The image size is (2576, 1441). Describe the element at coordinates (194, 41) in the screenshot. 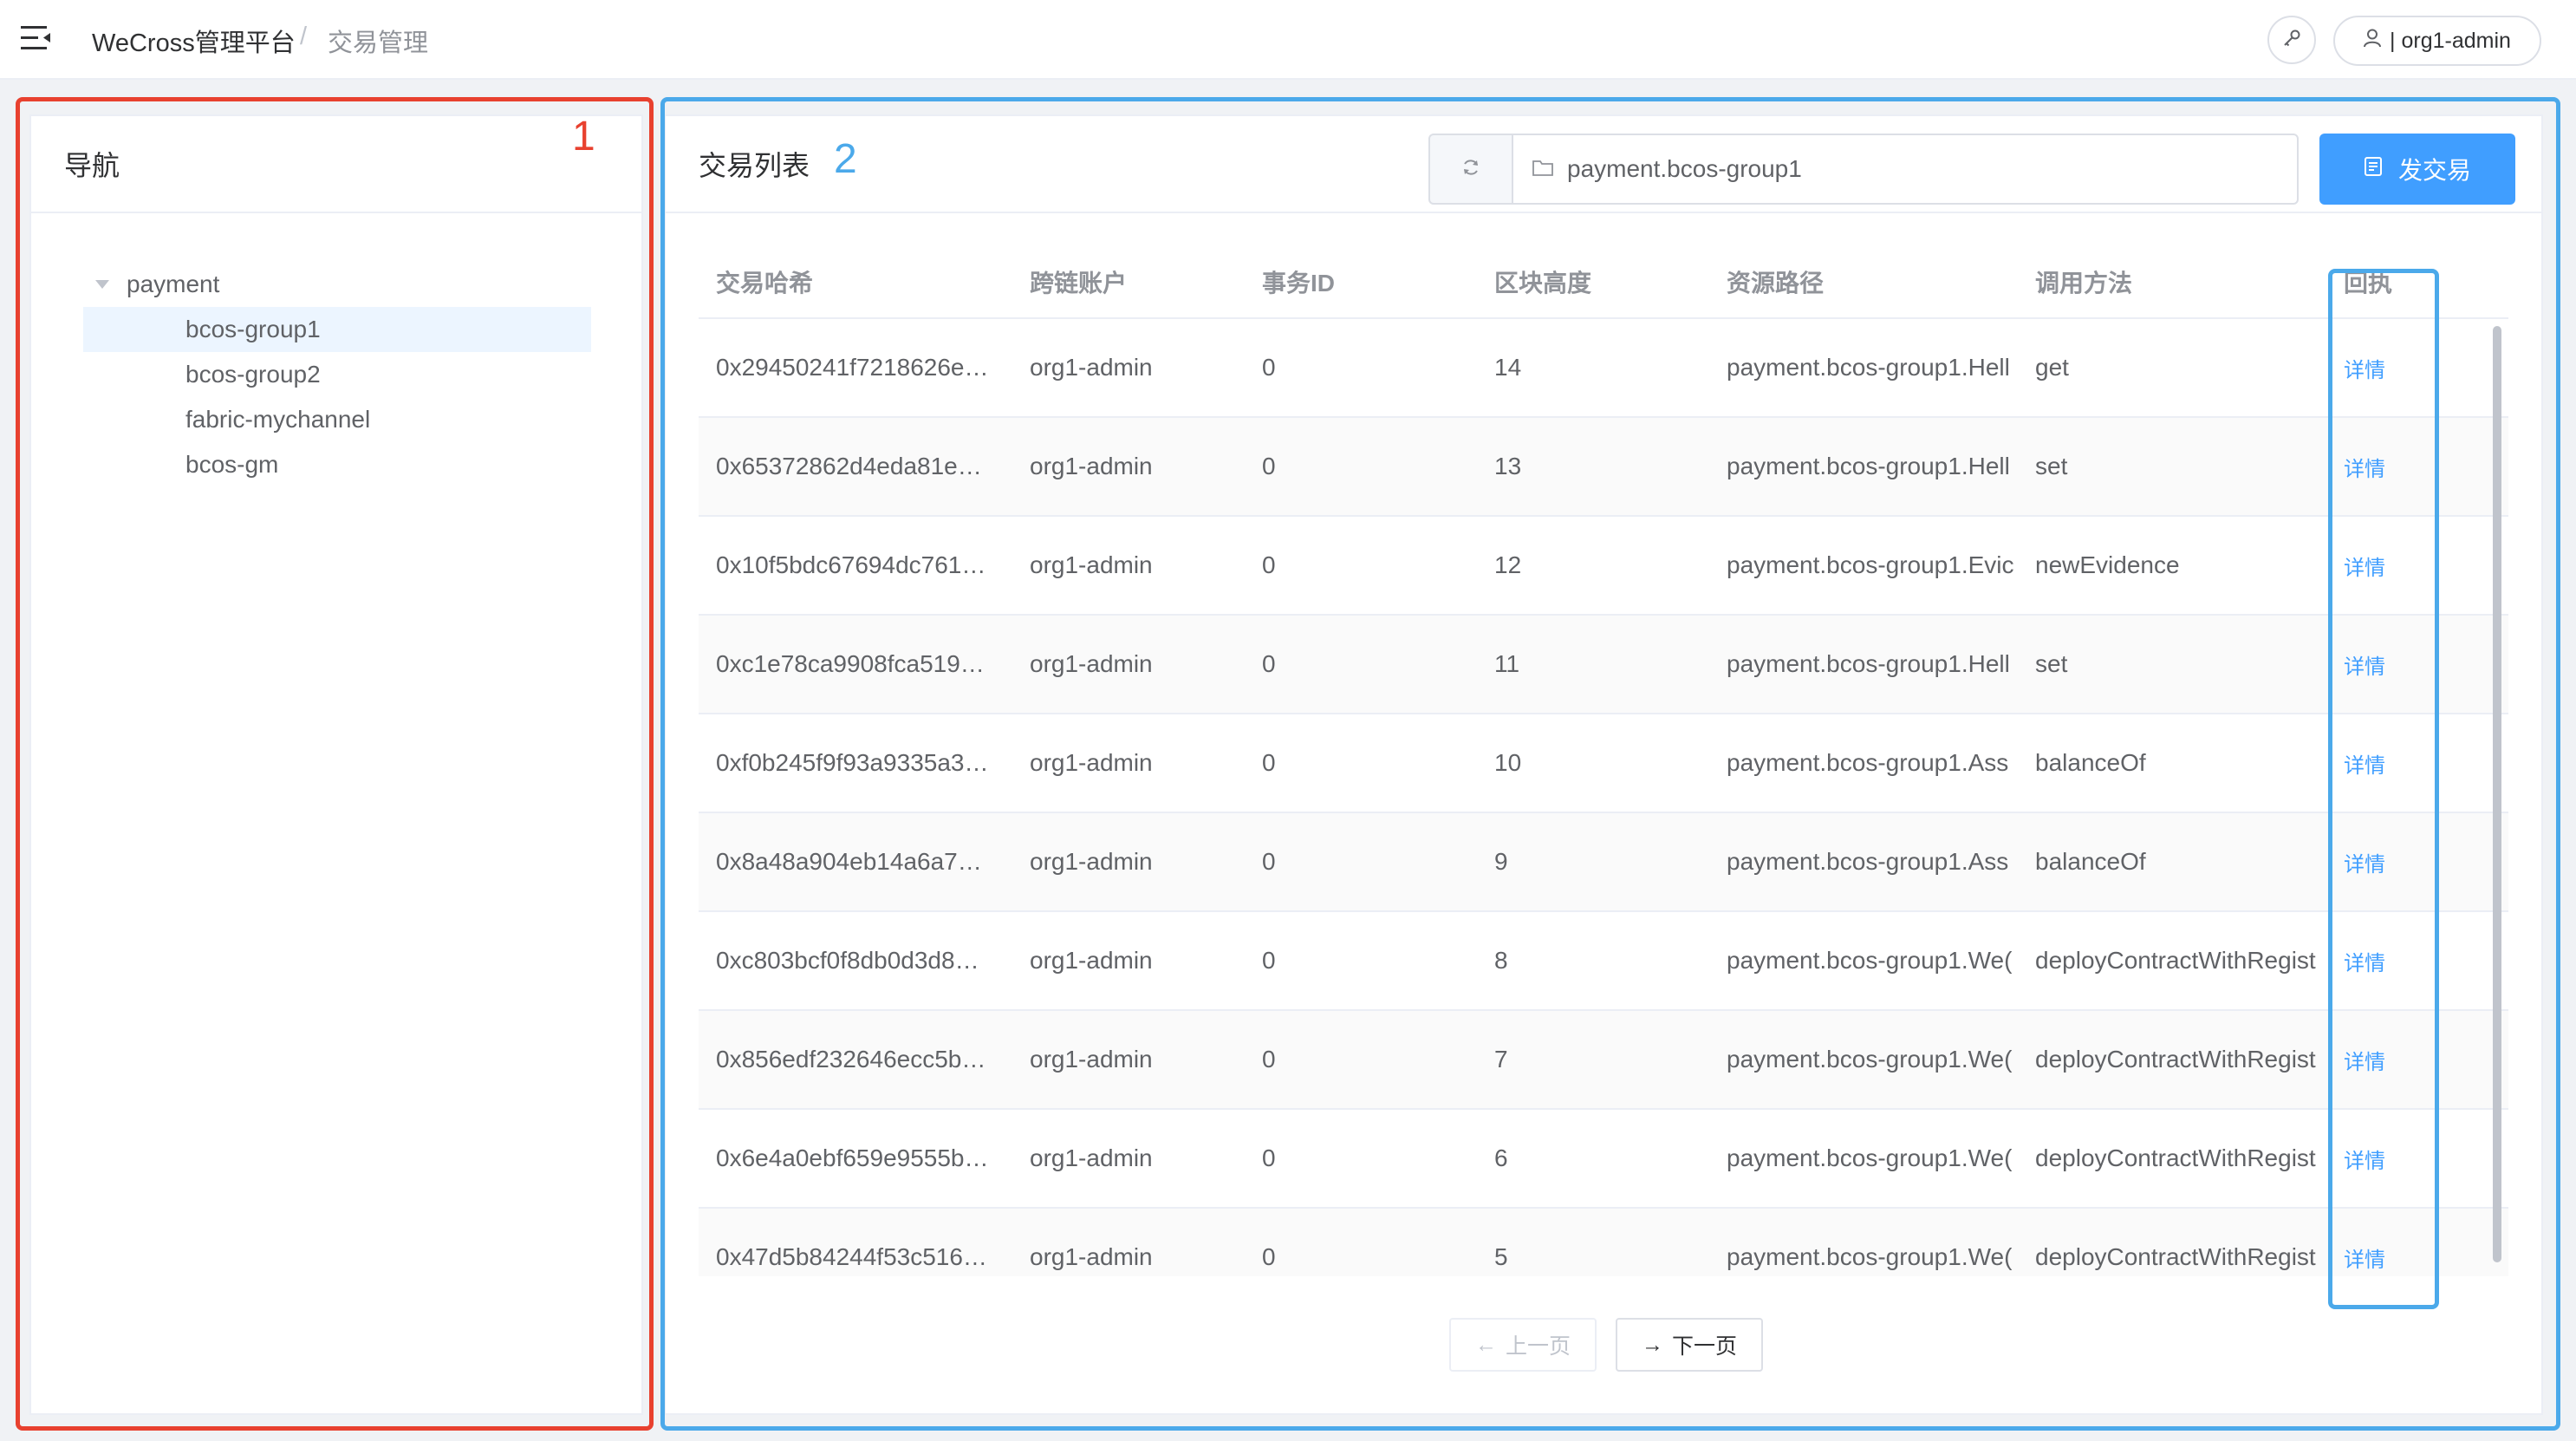

I see `brand-title: WeCross管理平台` at that location.